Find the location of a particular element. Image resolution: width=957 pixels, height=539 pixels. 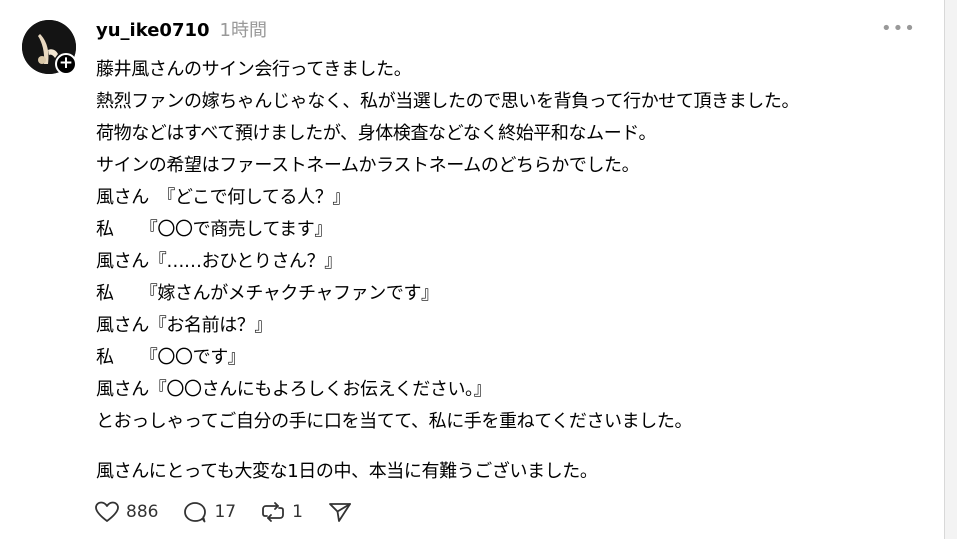

repost-count: 1 is located at coordinates (297, 512).